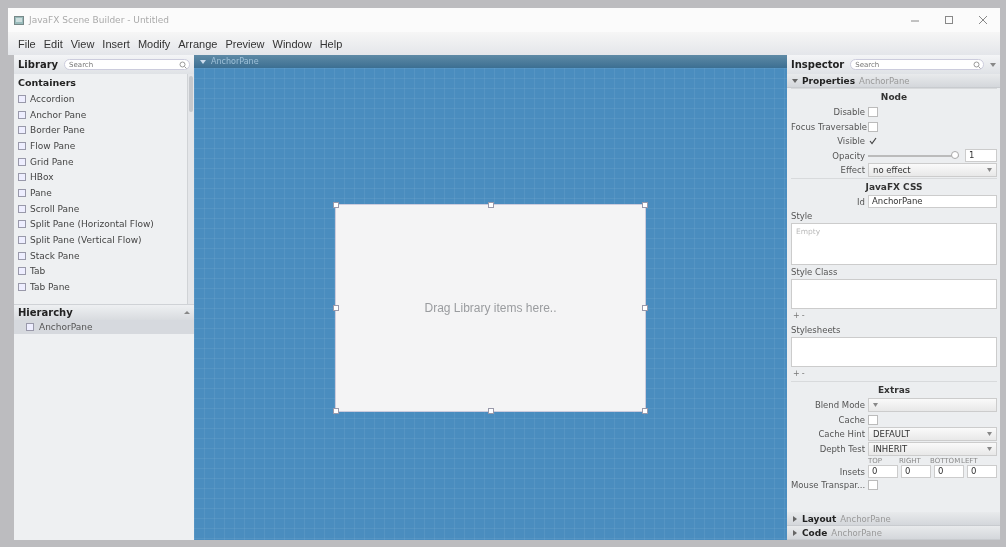  What do you see at coordinates (851, 419) in the screenshot?
I see `property-label: Cache` at bounding box center [851, 419].